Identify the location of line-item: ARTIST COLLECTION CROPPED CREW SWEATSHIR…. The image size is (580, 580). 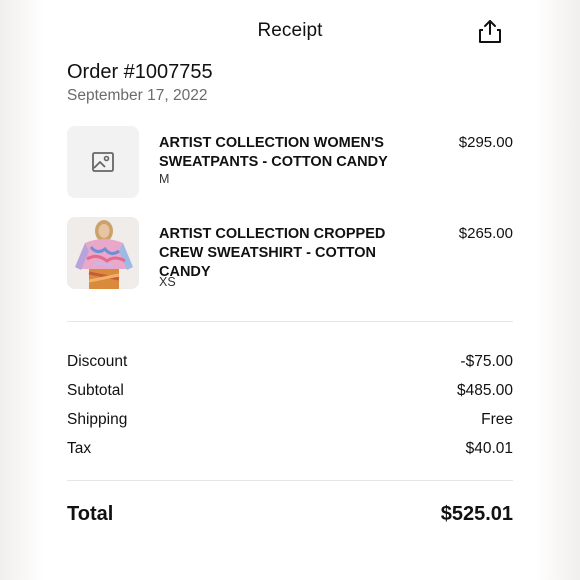
(290, 253).